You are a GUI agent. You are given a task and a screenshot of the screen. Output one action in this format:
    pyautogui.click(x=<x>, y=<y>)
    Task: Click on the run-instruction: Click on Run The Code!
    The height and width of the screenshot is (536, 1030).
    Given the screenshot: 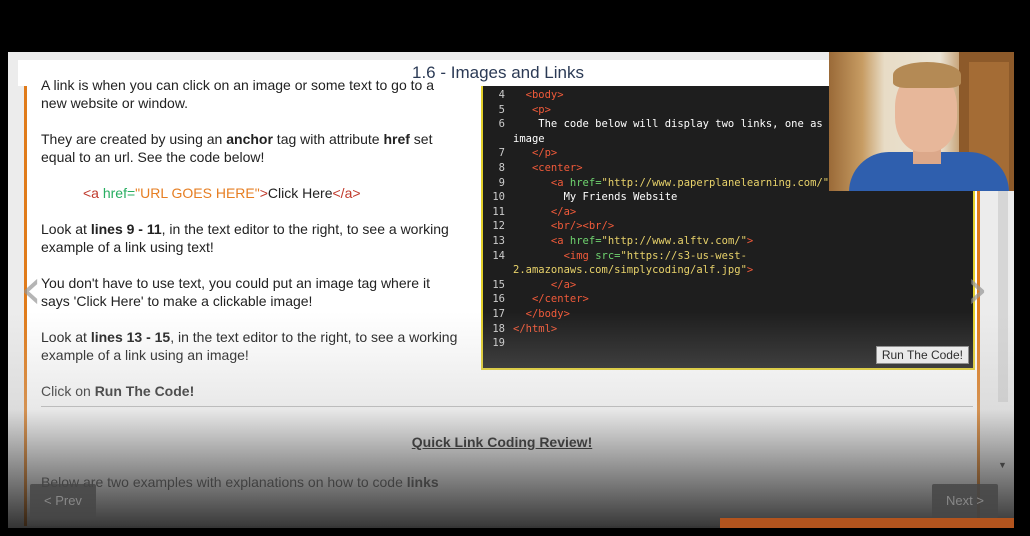 What is the action you would take?
    pyautogui.click(x=256, y=391)
    